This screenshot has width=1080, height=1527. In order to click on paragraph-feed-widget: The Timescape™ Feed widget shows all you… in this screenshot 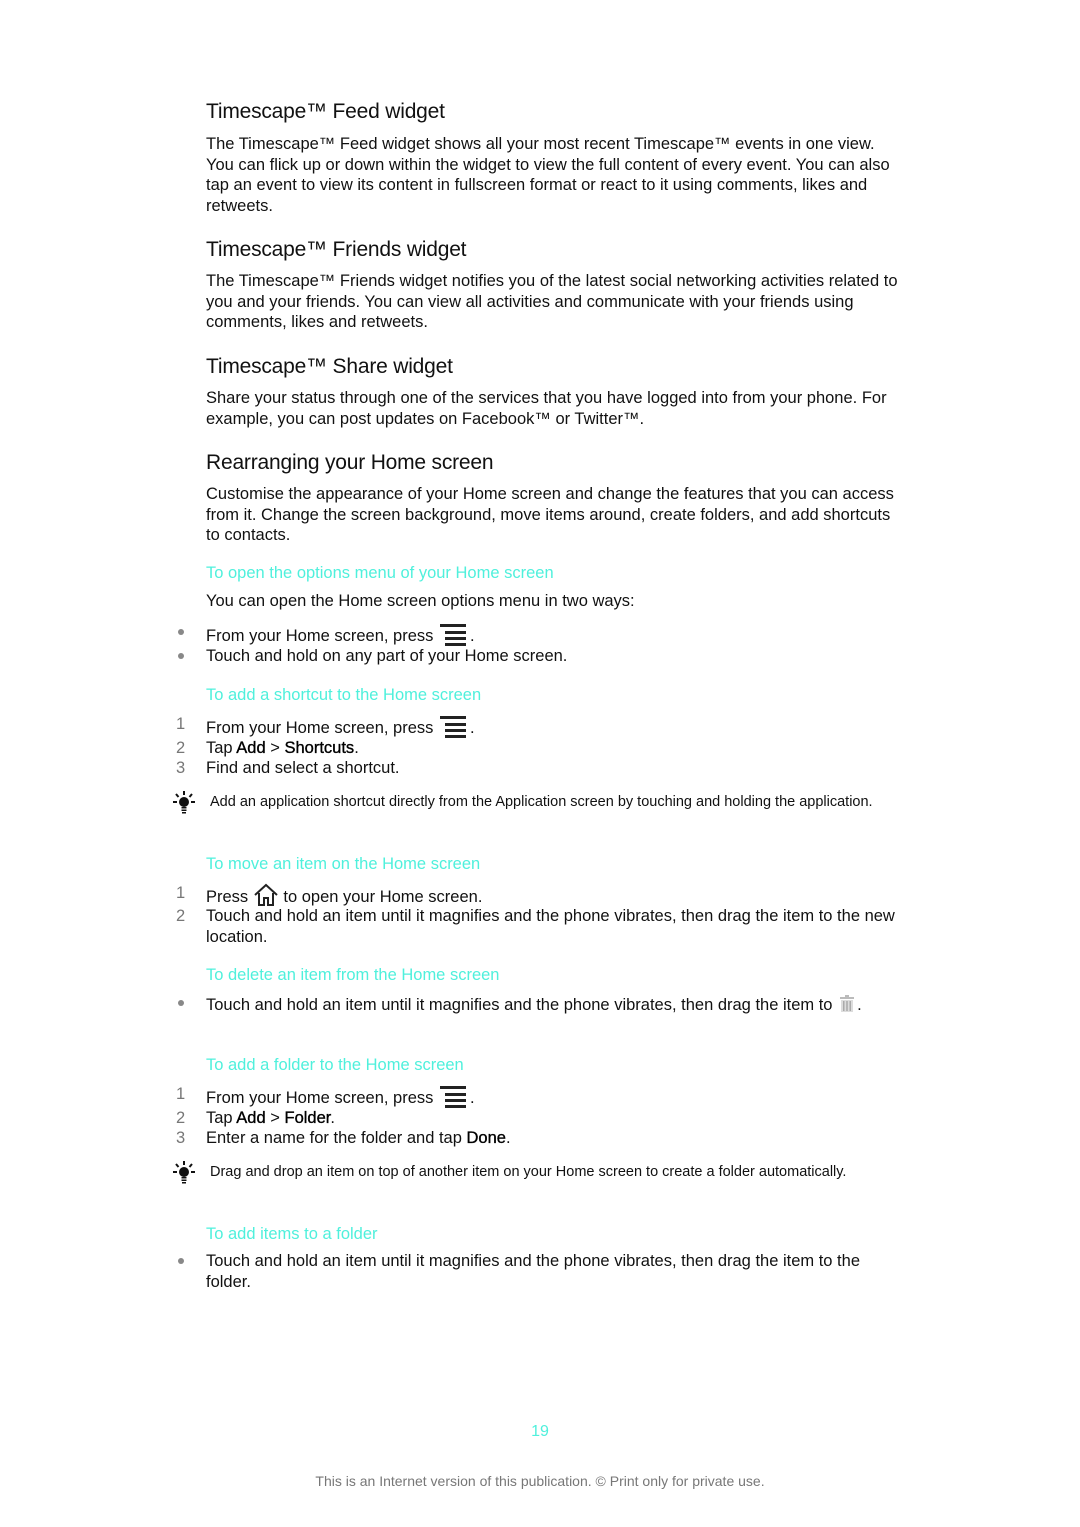, I will do `click(548, 175)`.